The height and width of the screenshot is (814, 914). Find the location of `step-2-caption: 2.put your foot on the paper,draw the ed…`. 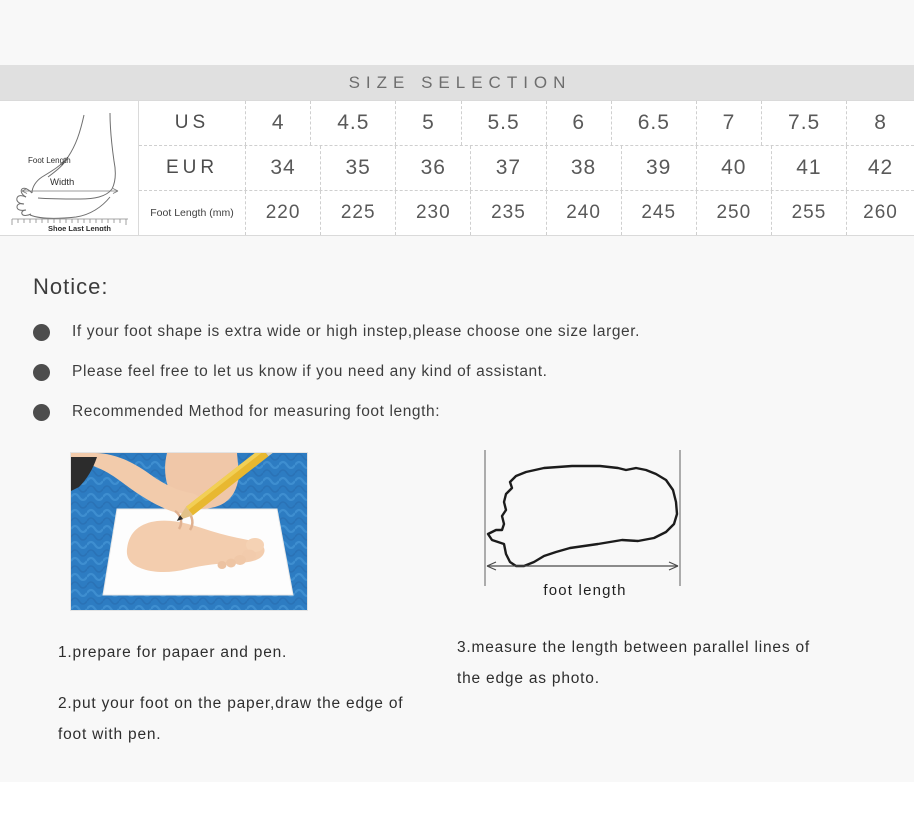

step-2-caption: 2.put your foot on the paper,draw the ed… is located at coordinates (231, 719).